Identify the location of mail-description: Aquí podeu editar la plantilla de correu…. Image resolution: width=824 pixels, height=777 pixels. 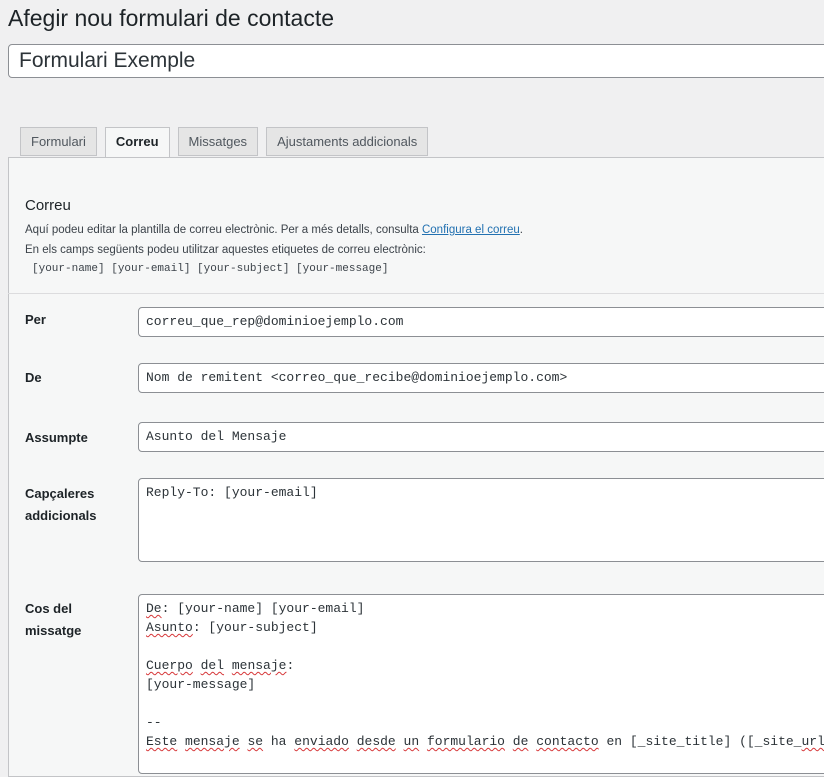
(274, 230).